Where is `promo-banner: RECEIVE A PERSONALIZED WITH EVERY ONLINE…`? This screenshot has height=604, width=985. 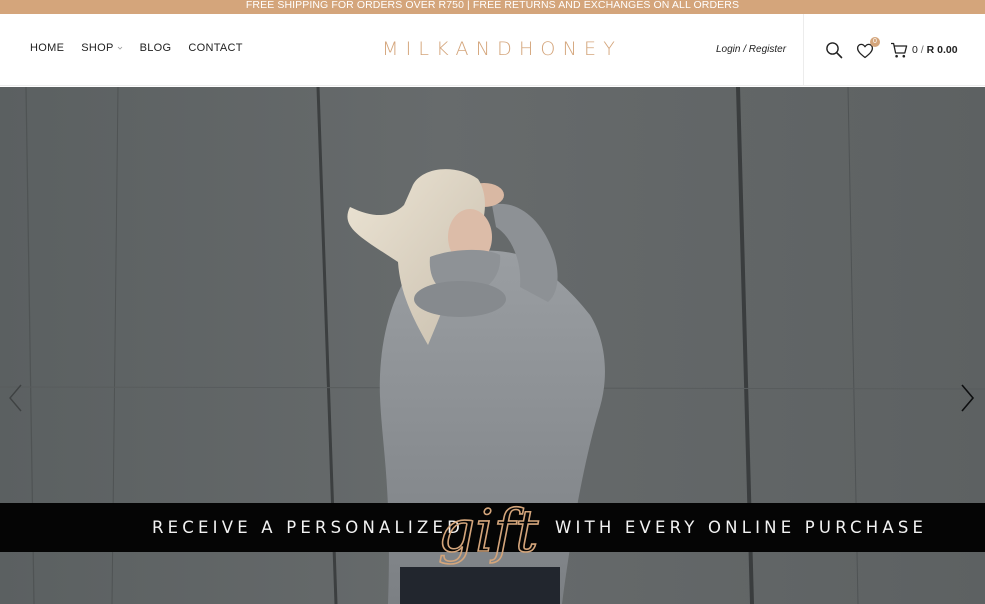 promo-banner: RECEIVE A PERSONALIZED WITH EVERY ONLINE… is located at coordinates (492, 527).